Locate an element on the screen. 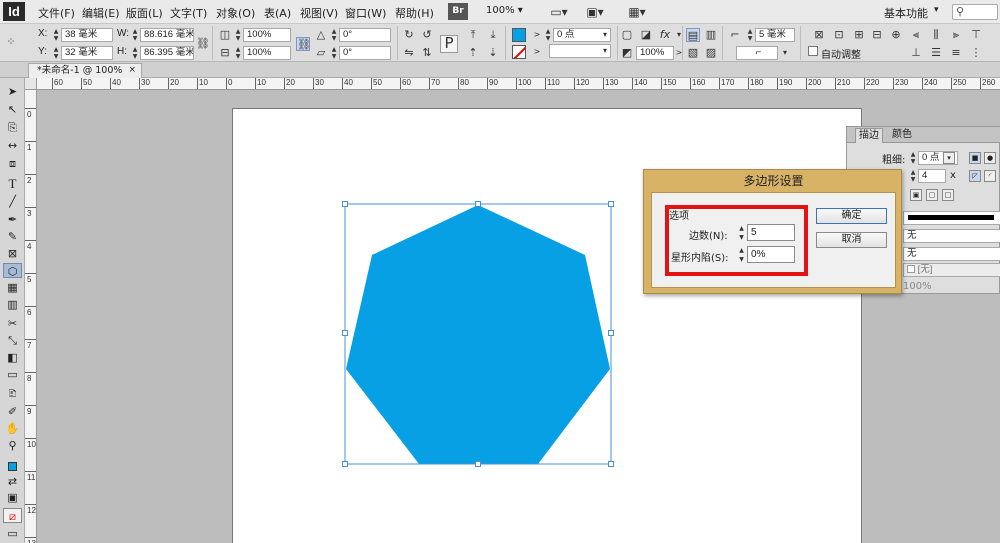 This screenshot has width=1000, height=543. align-stroke-outside-icon: □ is located at coordinates (948, 195).